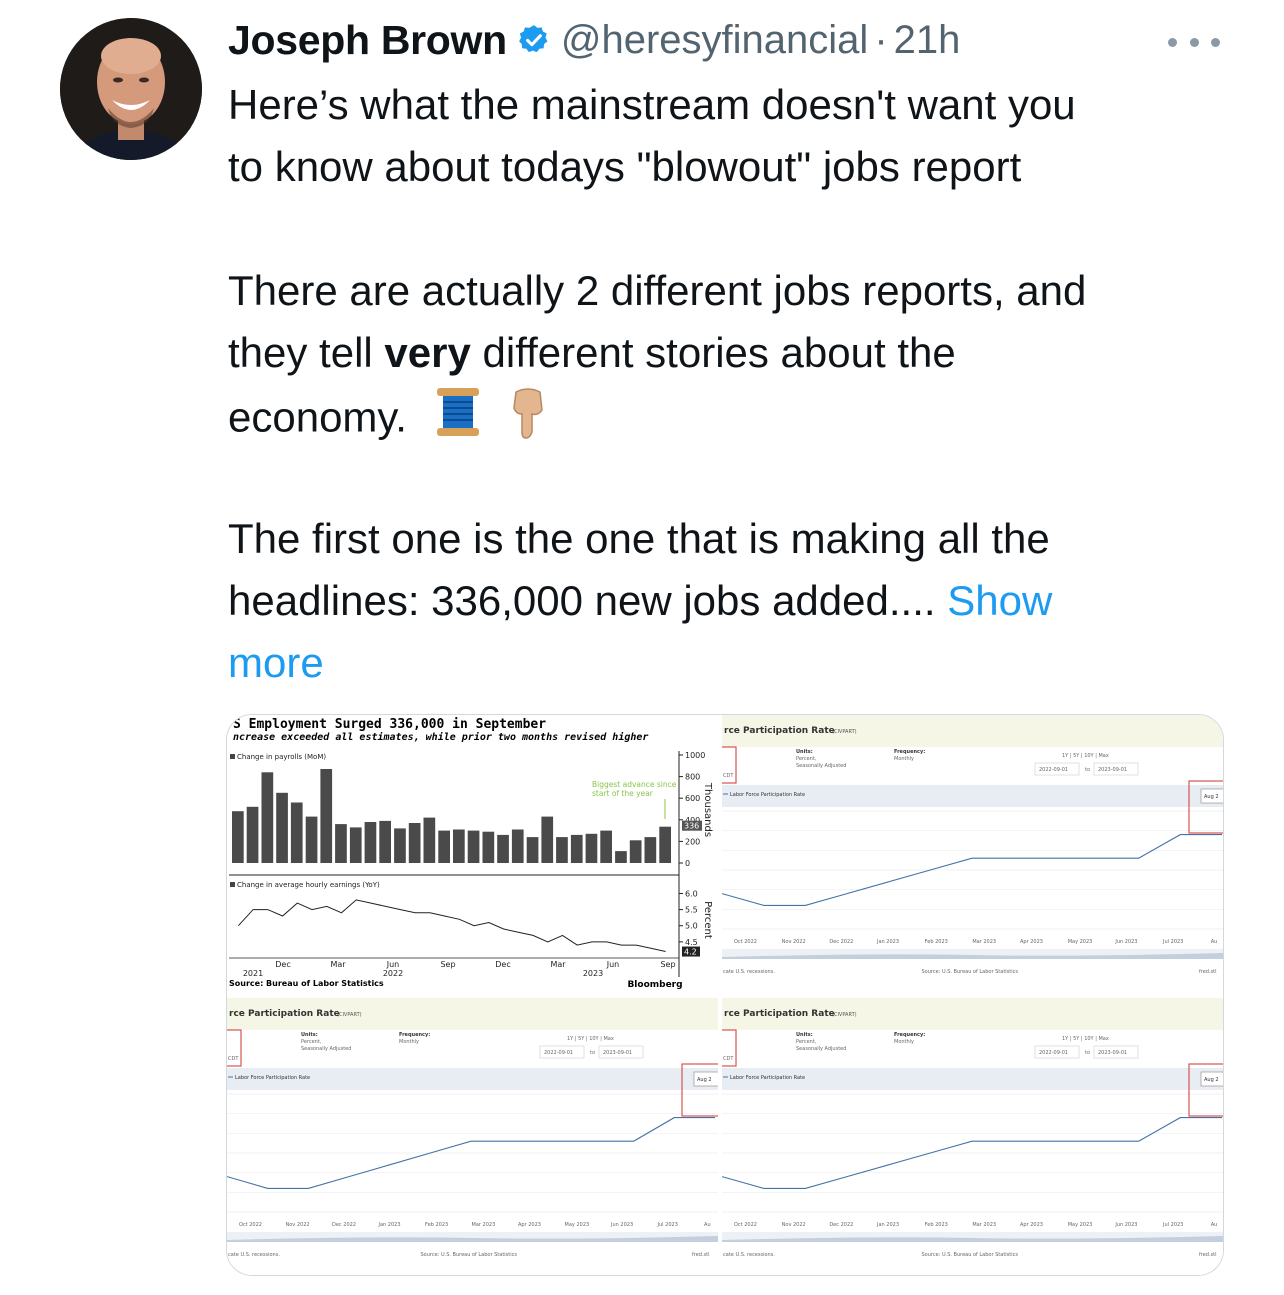 The image size is (1284, 1295). I want to click on tweet-text-line: economy., so click(733, 420).